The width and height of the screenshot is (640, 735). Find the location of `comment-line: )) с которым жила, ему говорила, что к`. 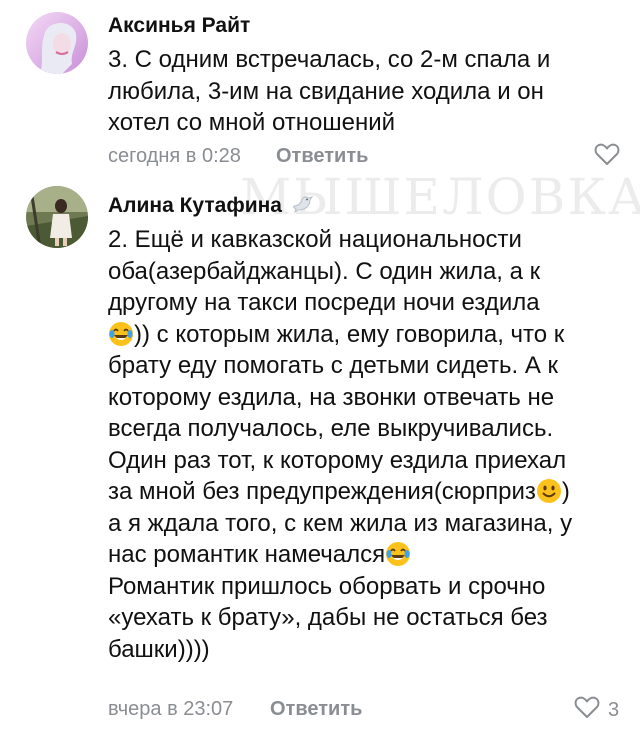

comment-line: )) с которым жила, ему говорила, что к is located at coordinates (340, 335).